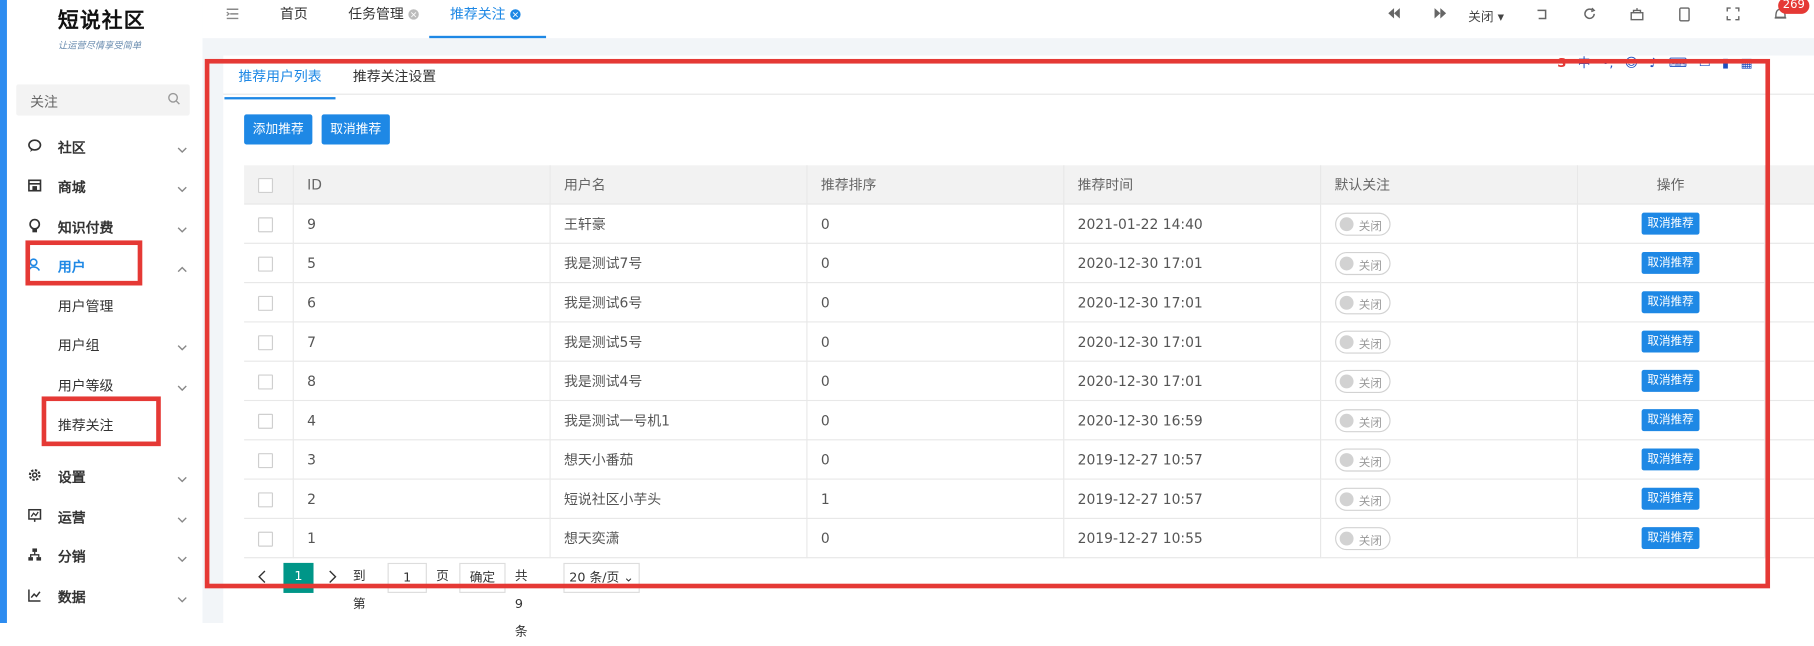 Image resolution: width=1814 pixels, height=646 pixels. Describe the element at coordinates (101, 186) in the screenshot. I see `sidebar-item-shop: 商城` at that location.